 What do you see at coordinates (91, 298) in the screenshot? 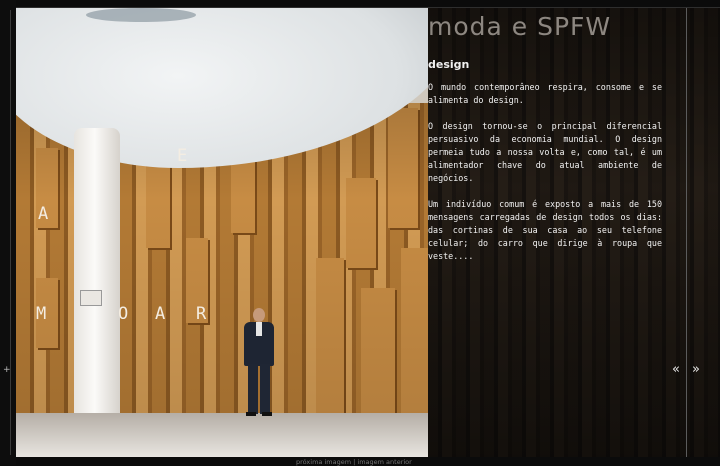
I see `column-sign` at bounding box center [91, 298].